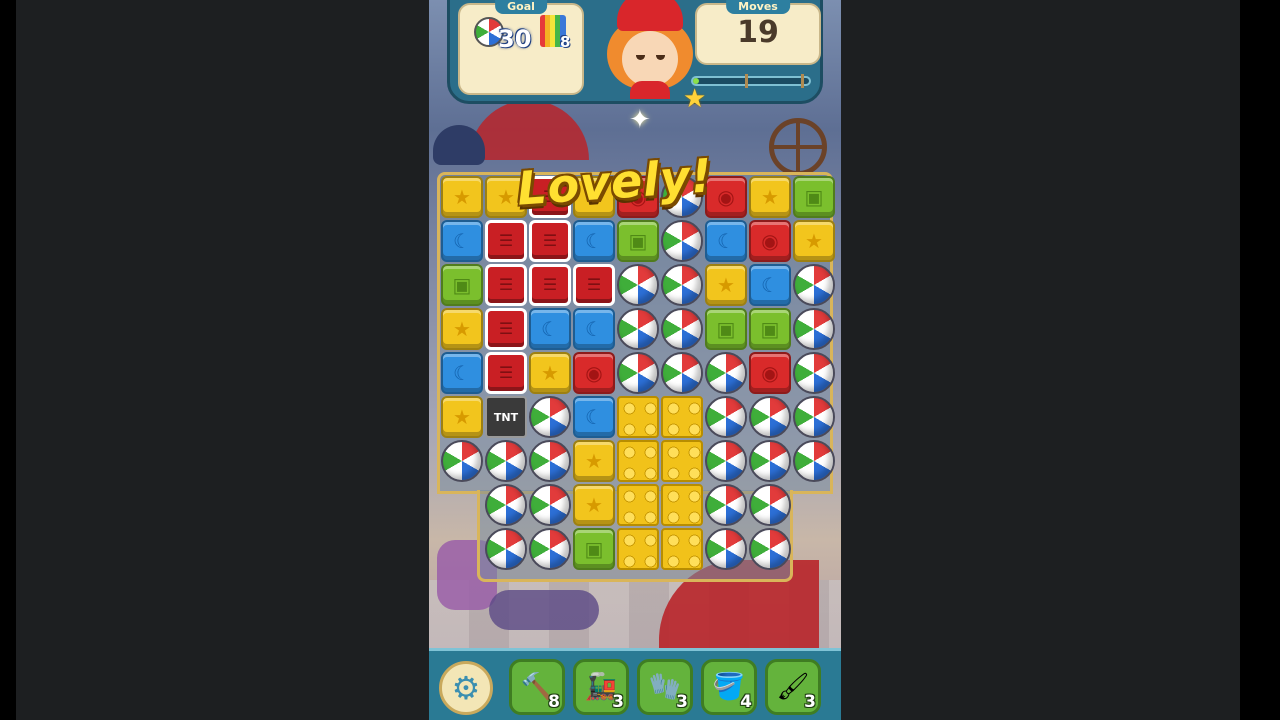 The image size is (1280, 720). I want to click on score-progress-bar, so click(751, 81).